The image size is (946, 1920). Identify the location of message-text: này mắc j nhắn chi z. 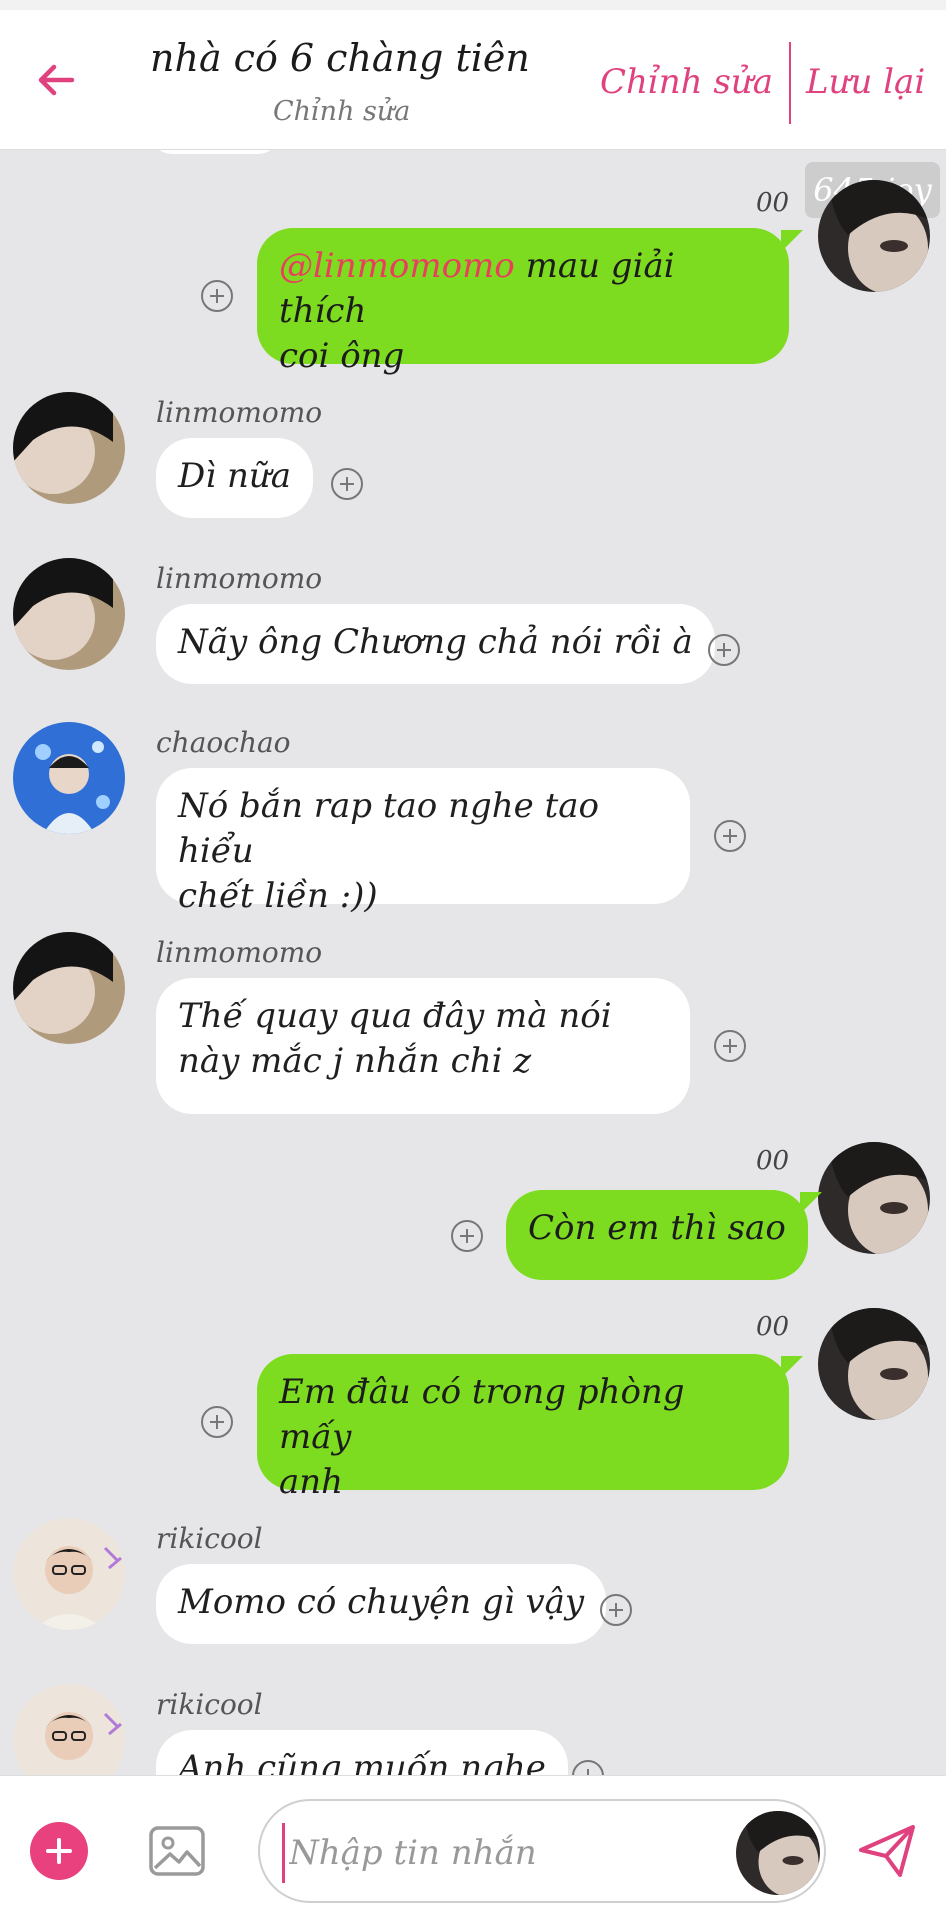
(355, 1061).